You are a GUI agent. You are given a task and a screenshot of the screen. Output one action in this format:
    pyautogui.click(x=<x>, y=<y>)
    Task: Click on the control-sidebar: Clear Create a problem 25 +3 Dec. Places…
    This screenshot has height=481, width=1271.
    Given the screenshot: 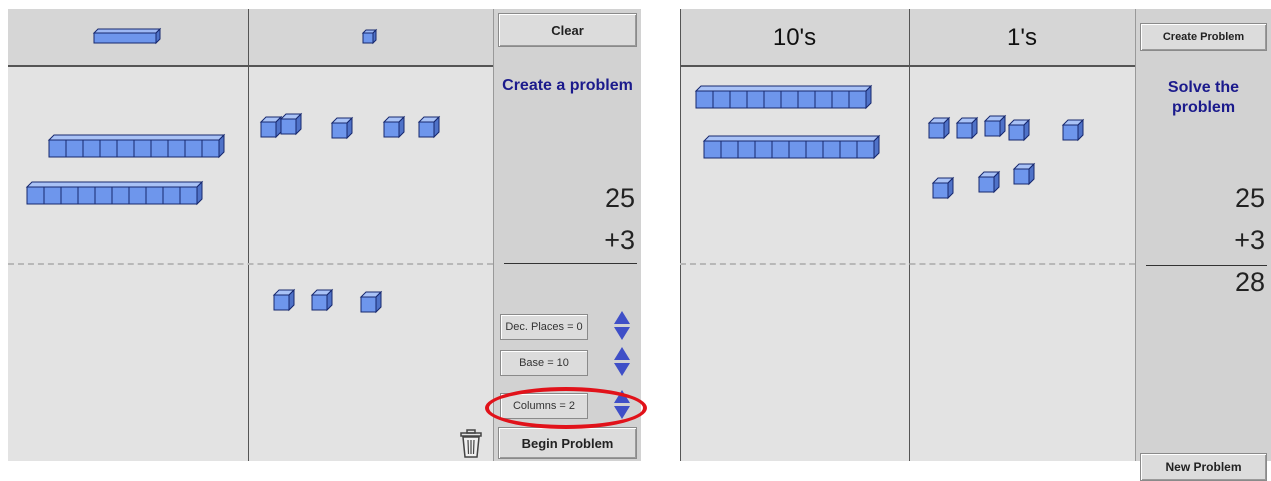 What is the action you would take?
    pyautogui.click(x=567, y=235)
    